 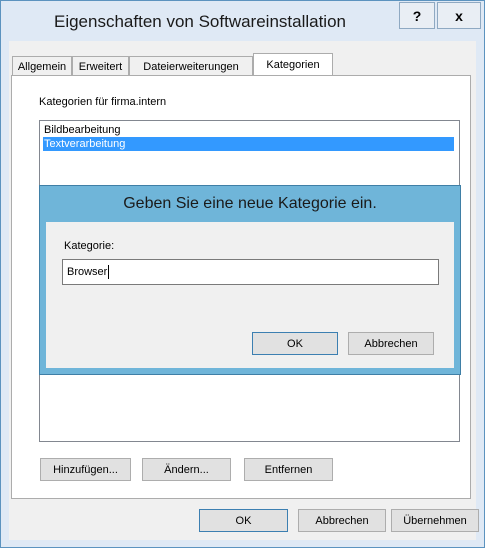 I want to click on tab-erweitert: Erweitert, so click(x=100, y=66).